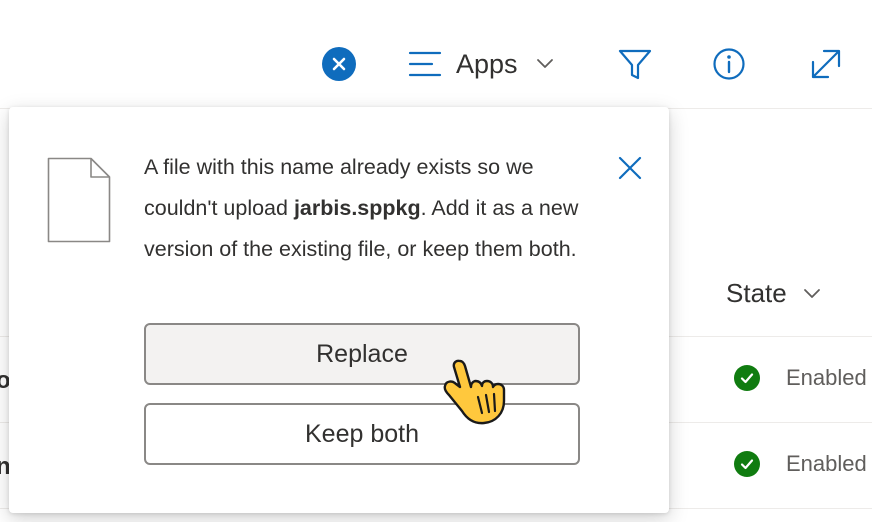 The width and height of the screenshot is (872, 522). I want to click on close-icon, so click(630, 168).